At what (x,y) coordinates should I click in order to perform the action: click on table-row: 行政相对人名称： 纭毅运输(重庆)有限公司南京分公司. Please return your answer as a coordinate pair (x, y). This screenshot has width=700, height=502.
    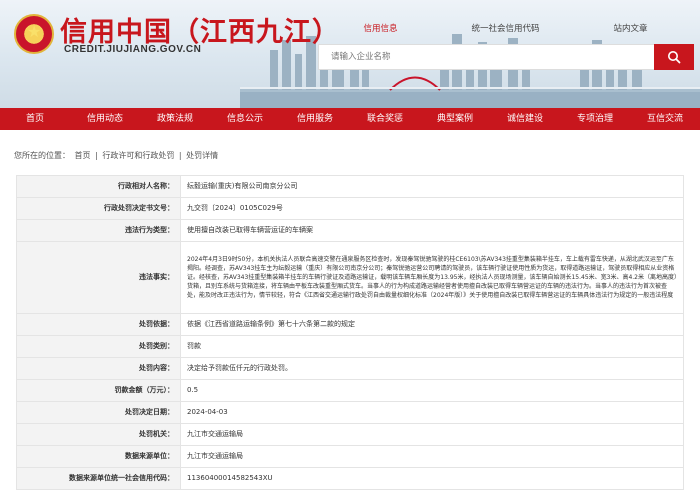
    Looking at the image, I should click on (350, 186).